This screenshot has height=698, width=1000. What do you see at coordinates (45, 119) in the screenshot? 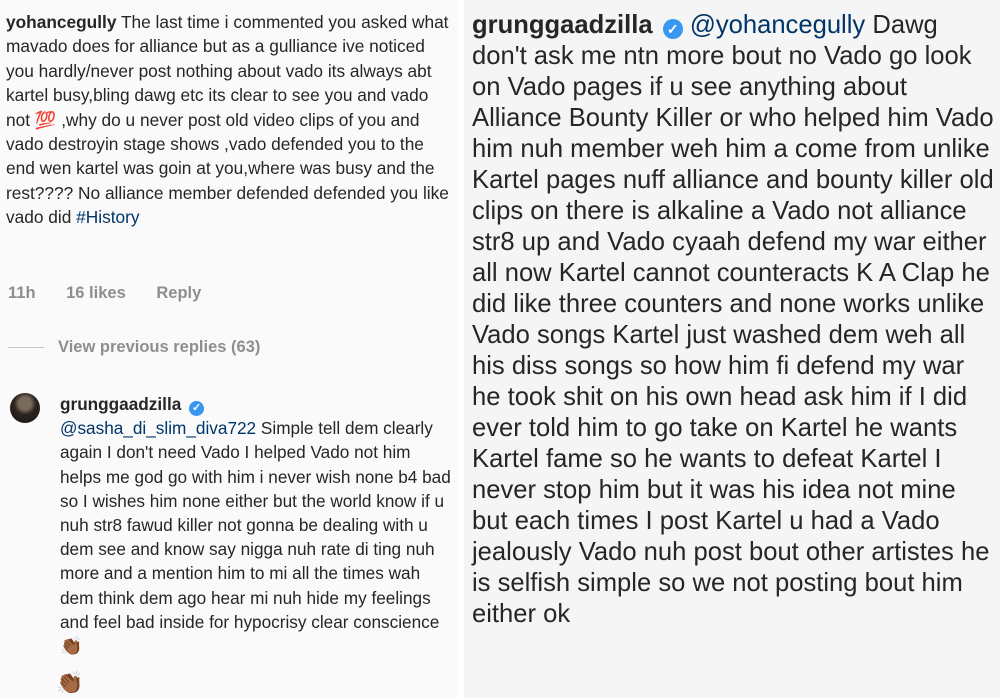
I see `hundred-points-emoji-icon: 💯` at bounding box center [45, 119].